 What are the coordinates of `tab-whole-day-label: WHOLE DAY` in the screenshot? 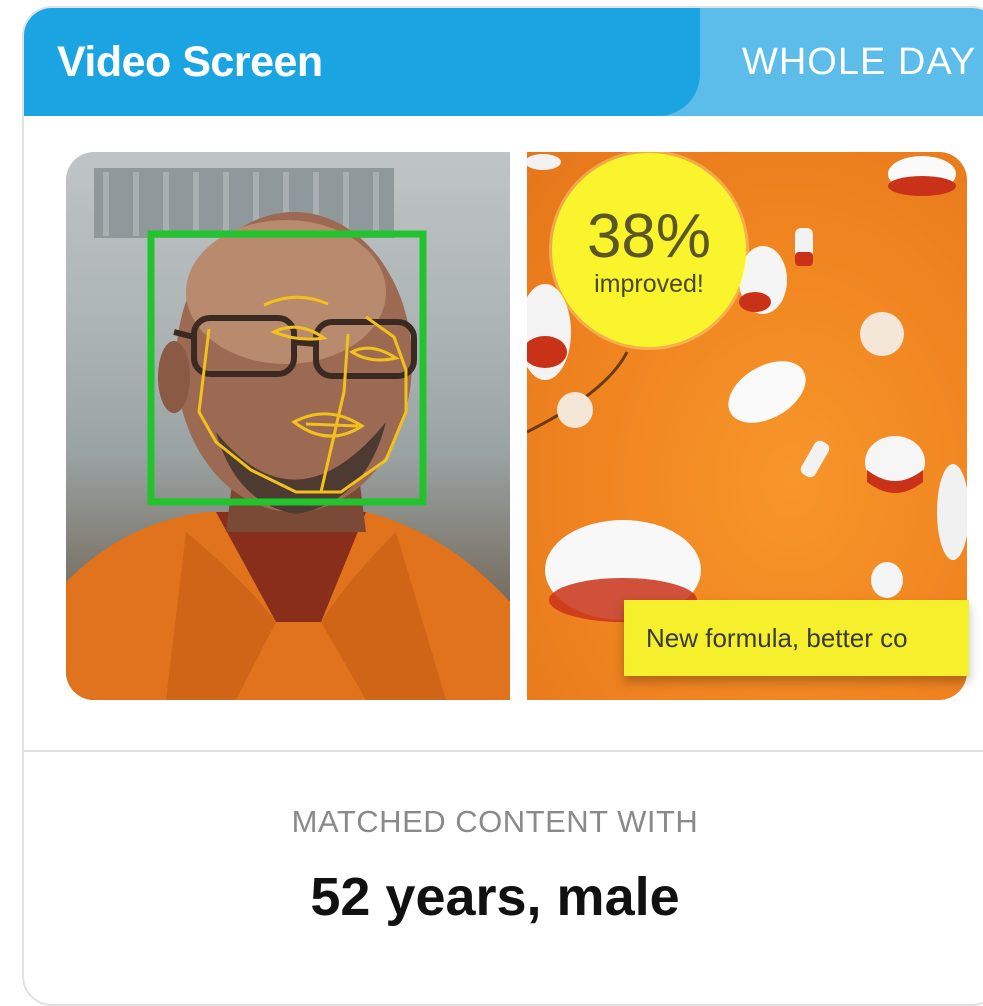 It's located at (859, 61).